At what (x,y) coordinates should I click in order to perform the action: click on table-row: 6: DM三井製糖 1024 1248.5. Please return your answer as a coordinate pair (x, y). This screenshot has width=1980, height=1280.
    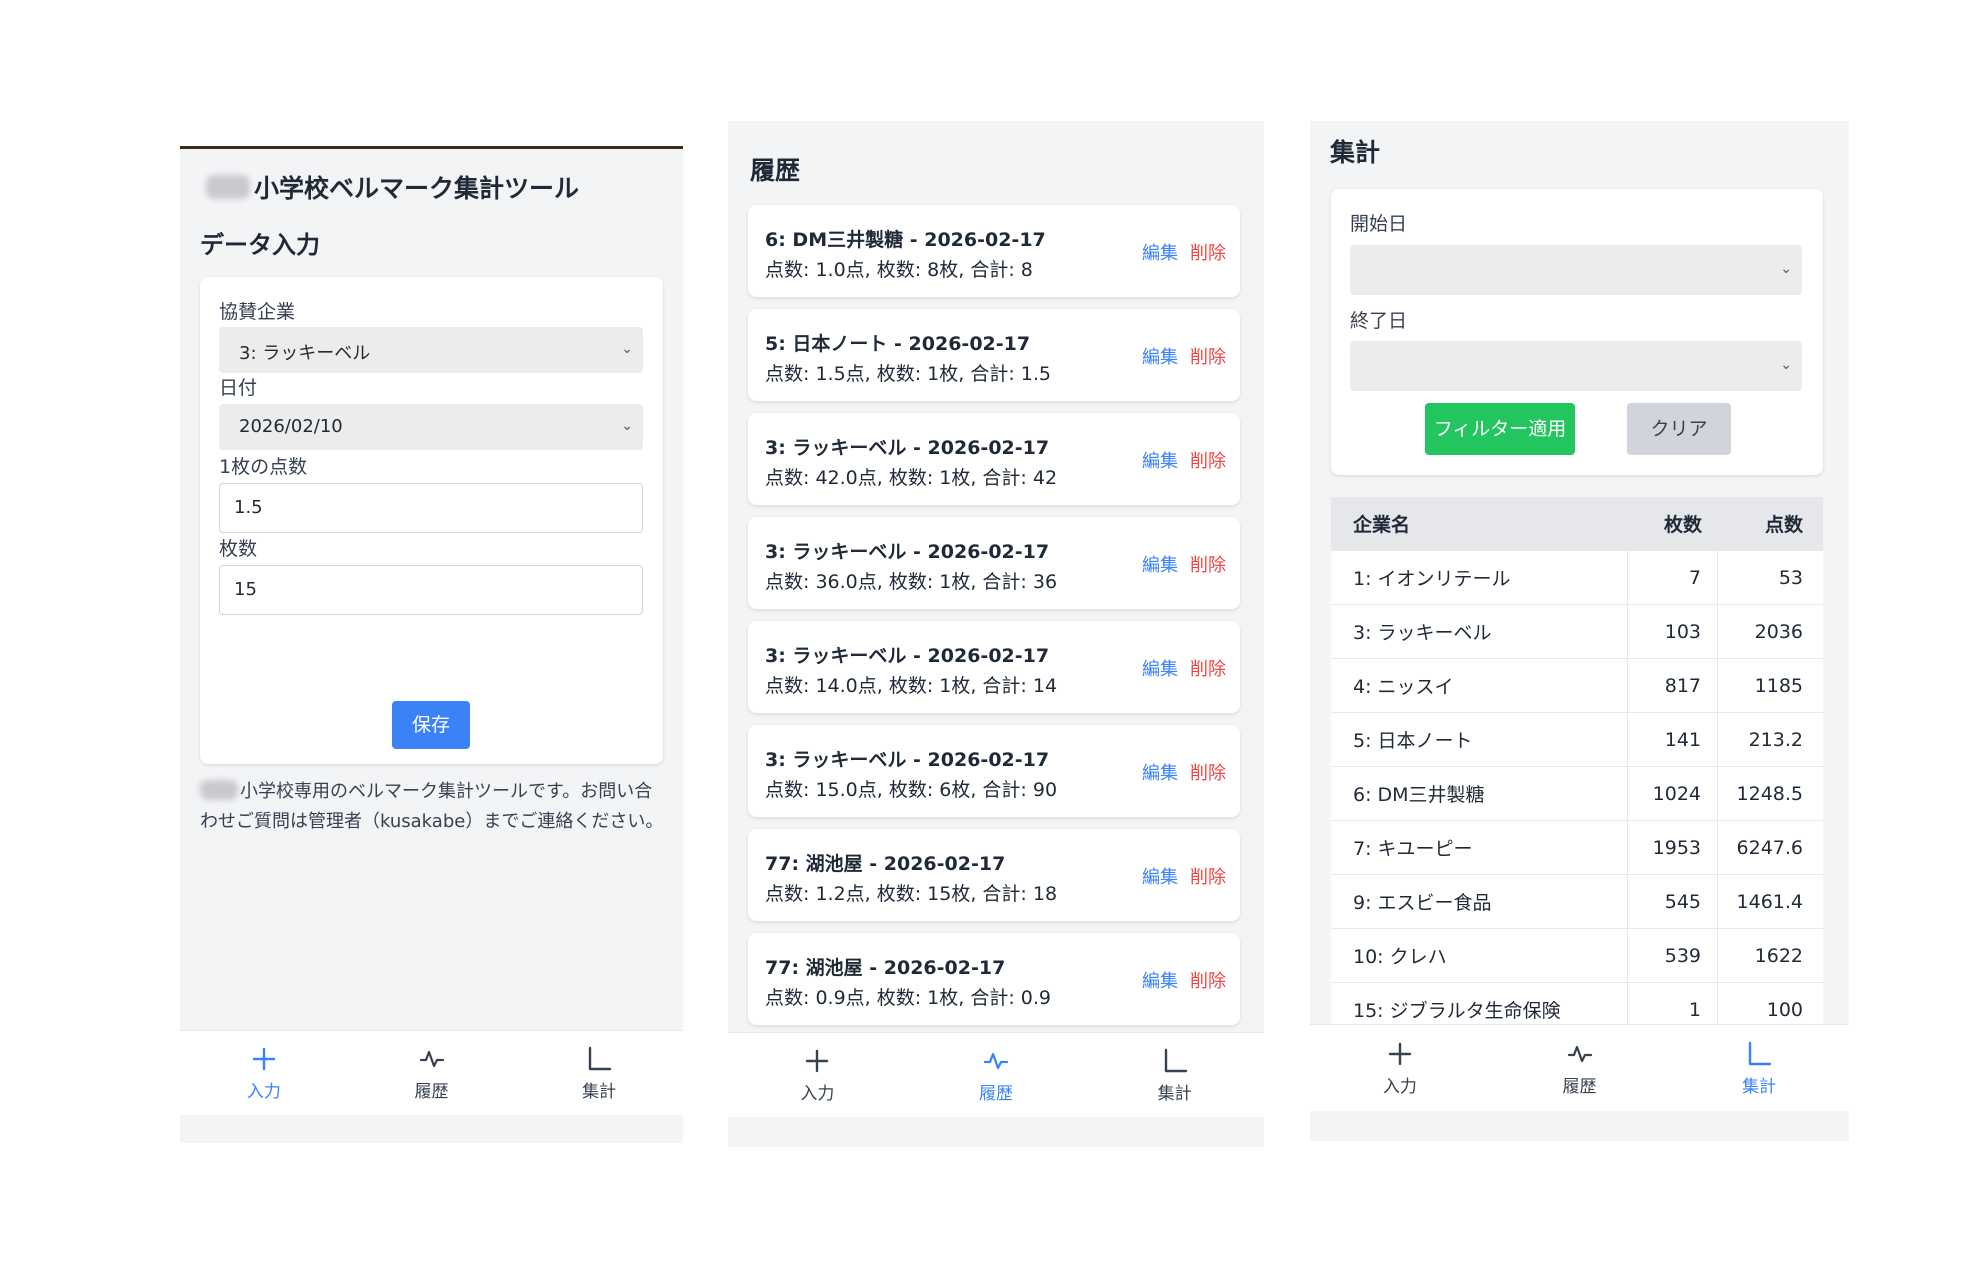
    Looking at the image, I should click on (1577, 794).